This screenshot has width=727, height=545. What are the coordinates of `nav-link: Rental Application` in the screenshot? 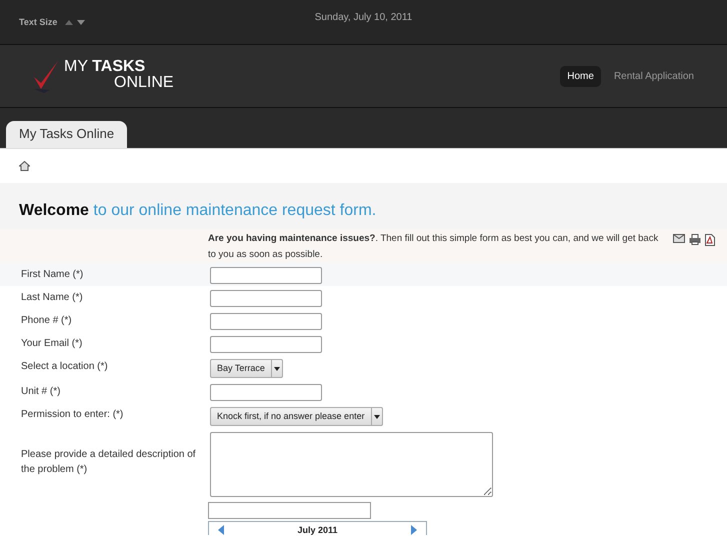 It's located at (653, 76).